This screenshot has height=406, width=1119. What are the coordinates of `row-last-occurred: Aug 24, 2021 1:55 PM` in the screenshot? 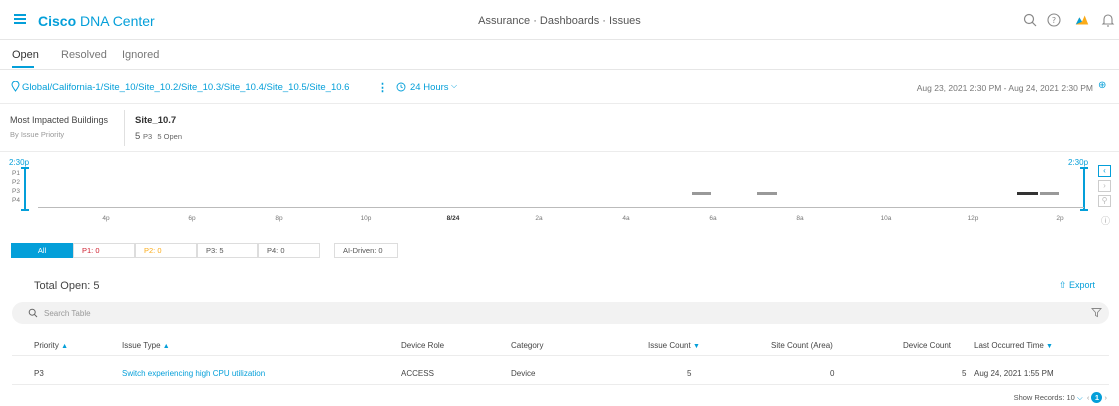 It's located at (1014, 373).